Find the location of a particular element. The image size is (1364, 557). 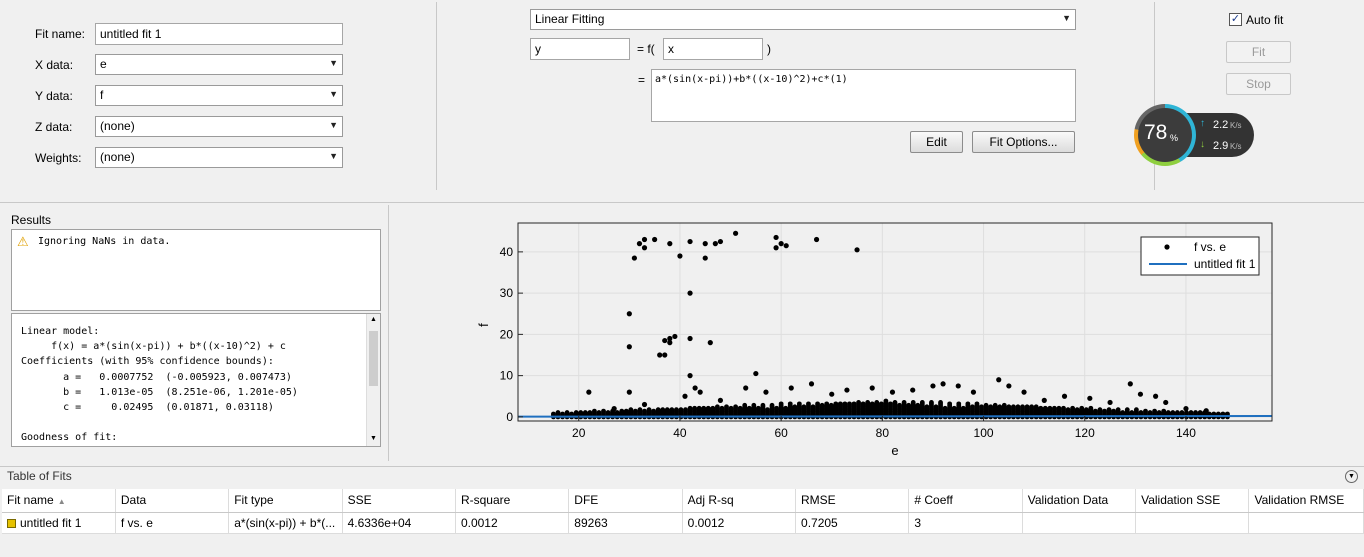

warning-text: Ignoring NaNs in data. is located at coordinates (104, 241).